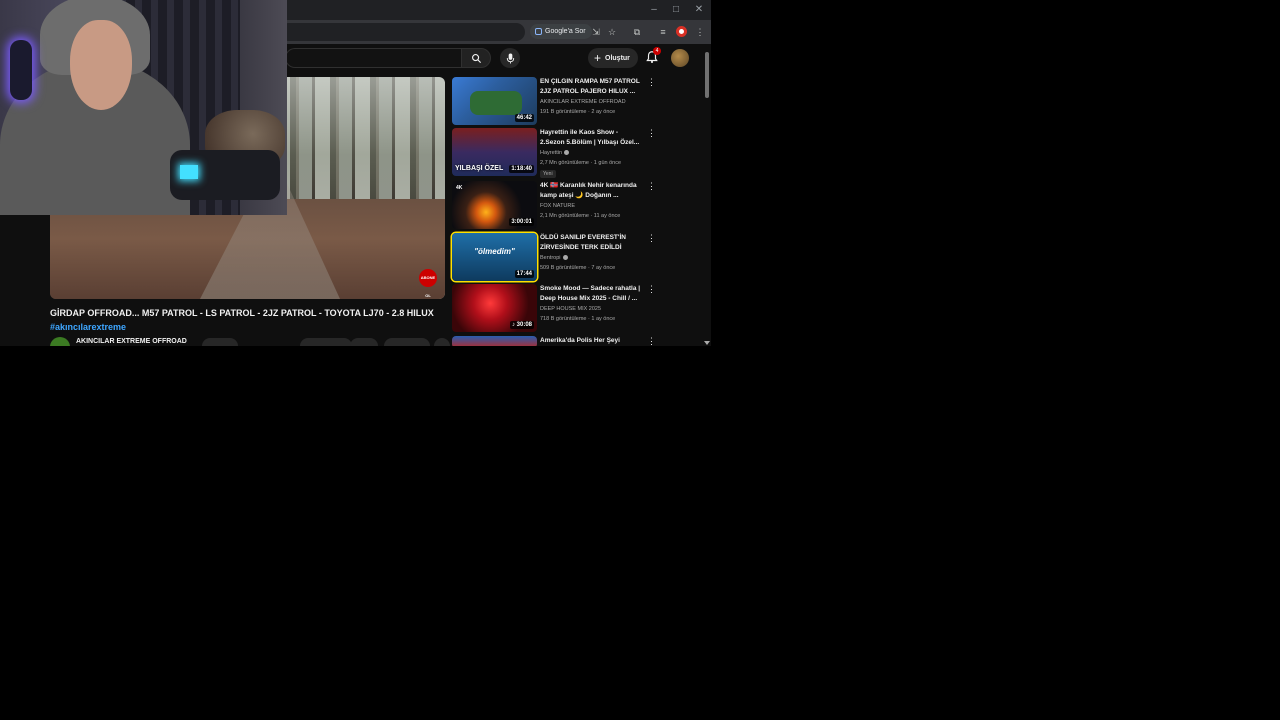 Image resolution: width=1280 pixels, height=720 pixels. Describe the element at coordinates (494, 341) in the screenshot. I see `recommendation-thumbnail` at that location.